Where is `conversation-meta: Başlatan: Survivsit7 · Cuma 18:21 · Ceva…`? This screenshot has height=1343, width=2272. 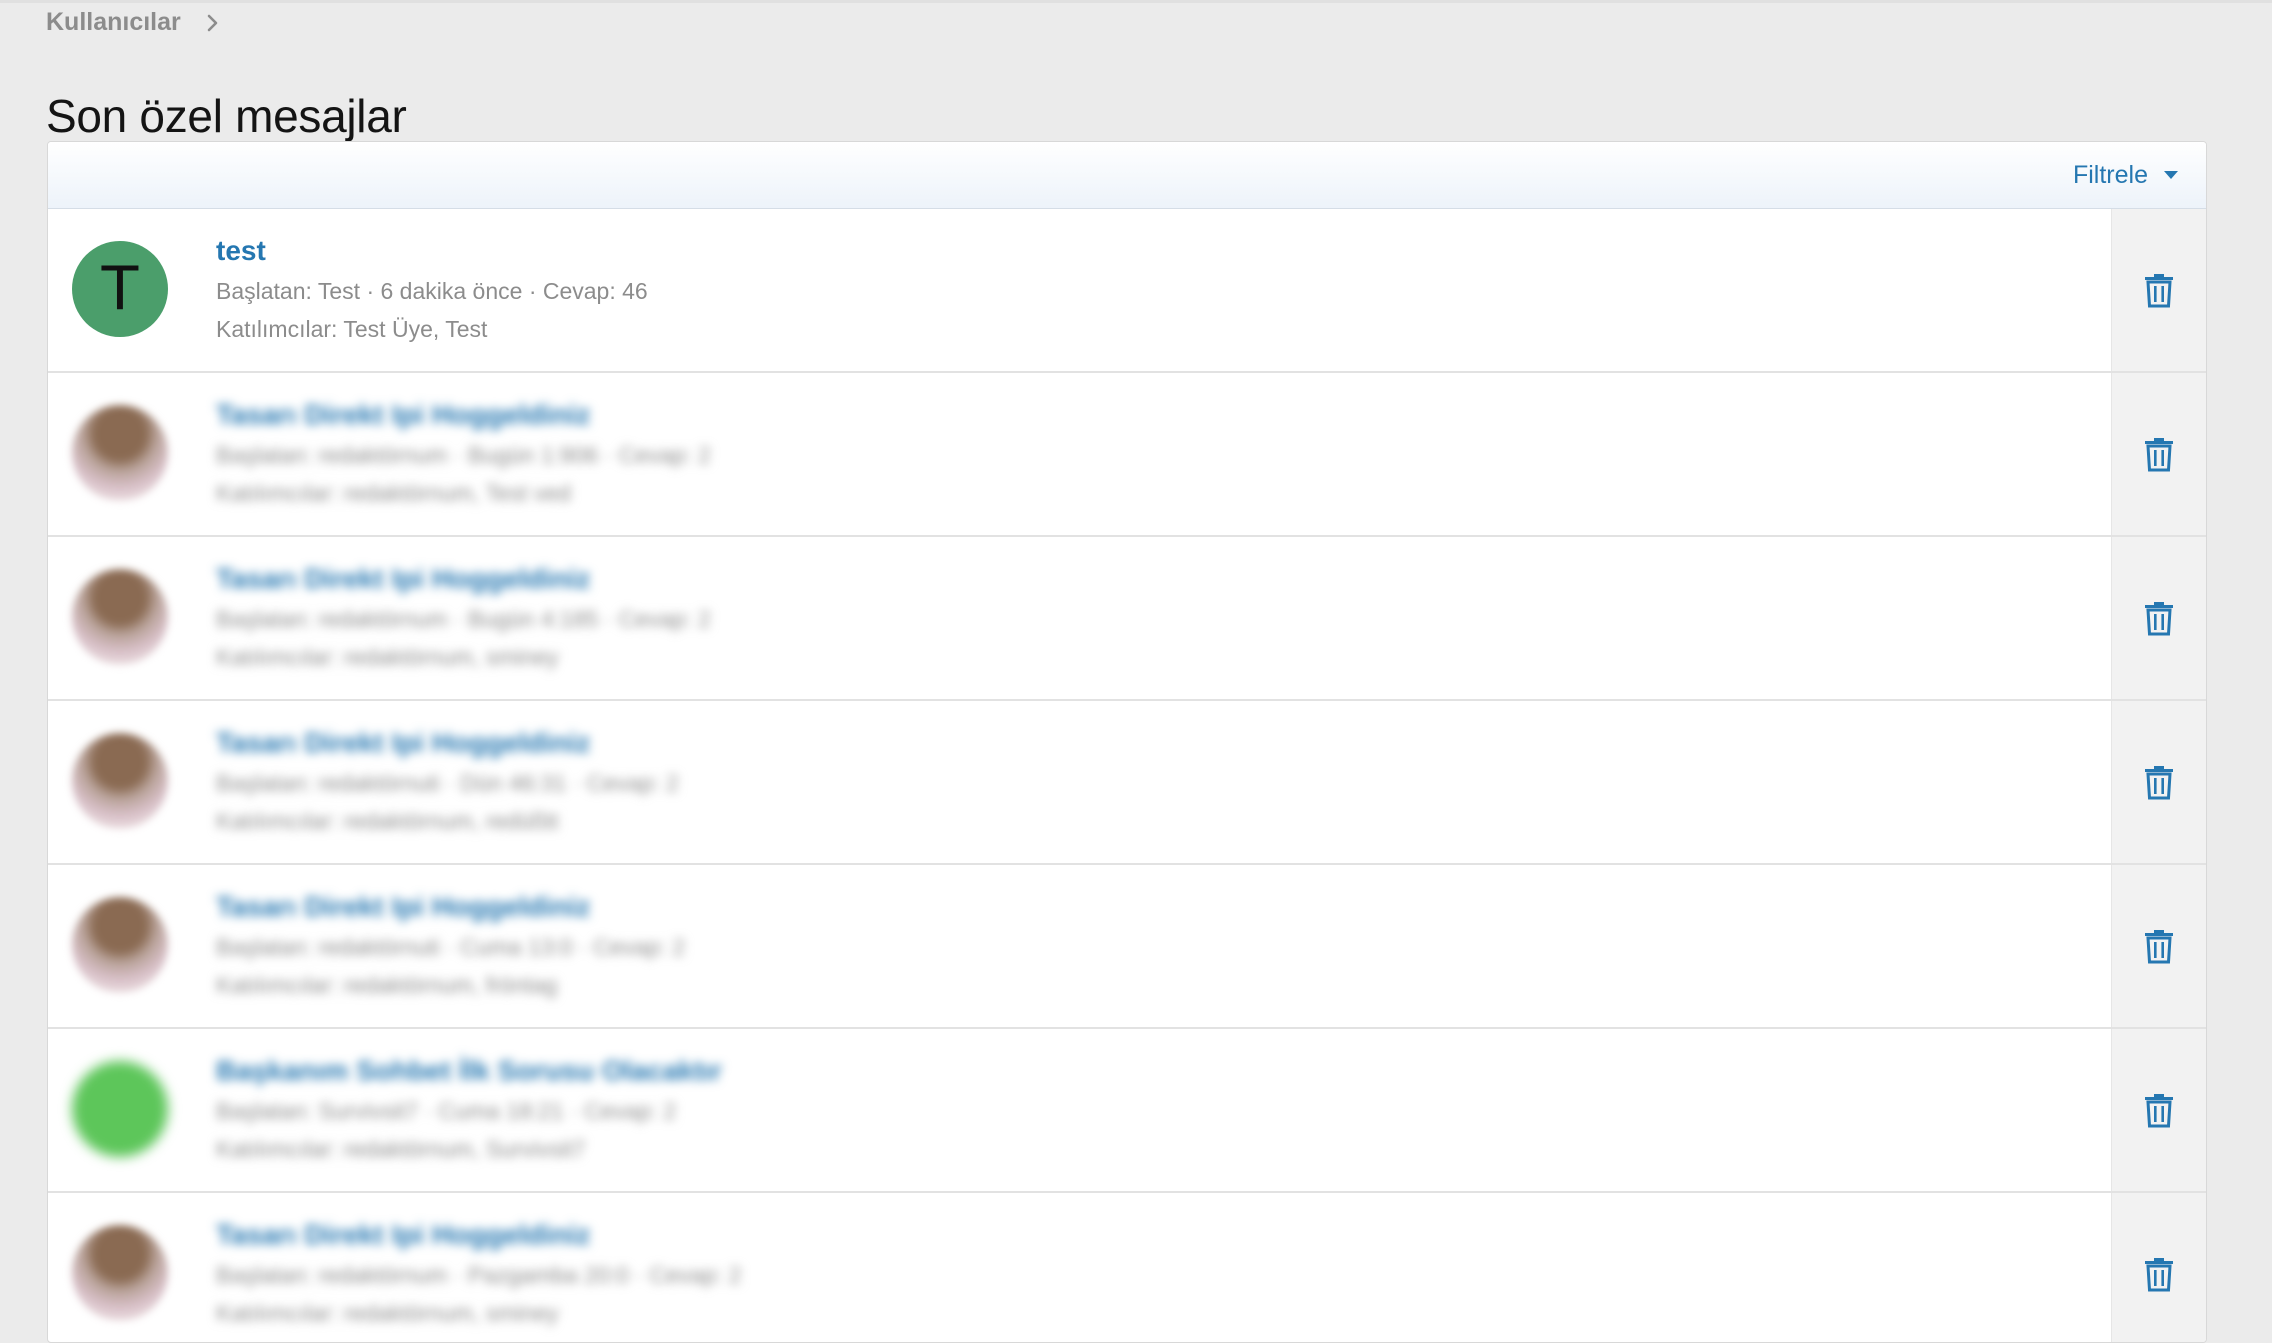
conversation-meta: Başlatan: Survivsit7 · Cuma 18:21 · Ceva… is located at coordinates (446, 1111).